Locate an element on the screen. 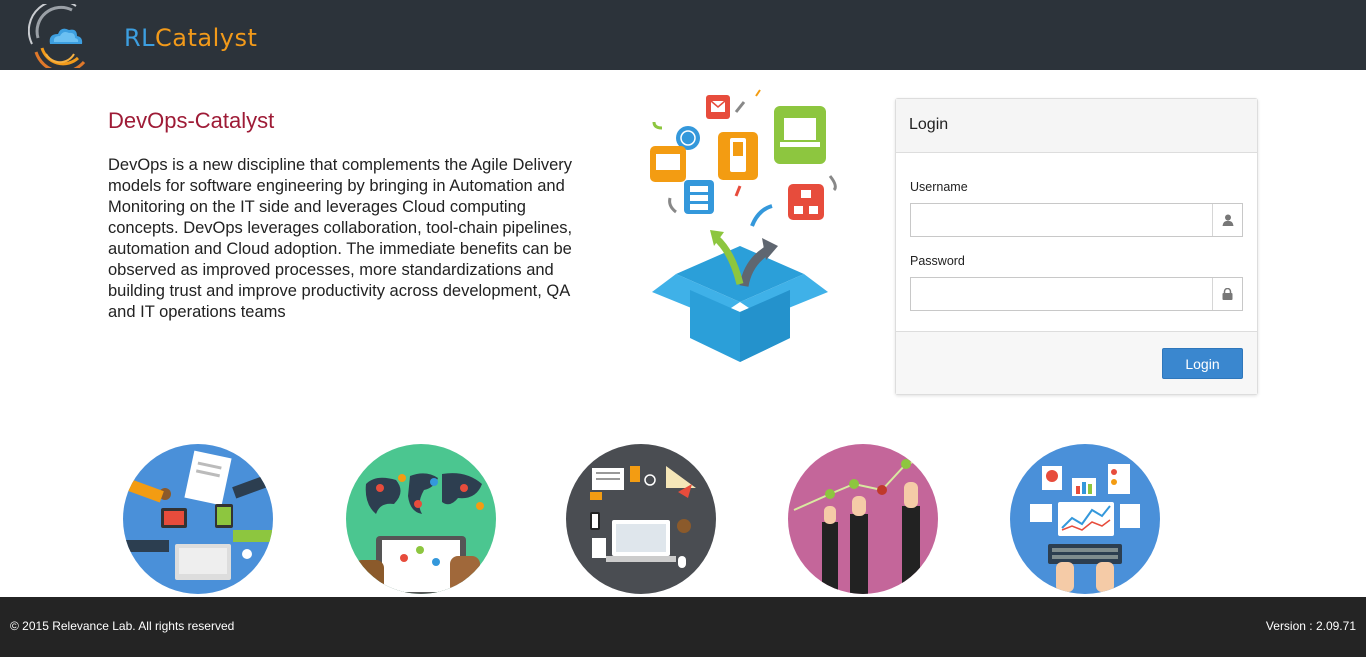 The width and height of the screenshot is (1366, 657). logo-suffix: Catalyst is located at coordinates (206, 38).